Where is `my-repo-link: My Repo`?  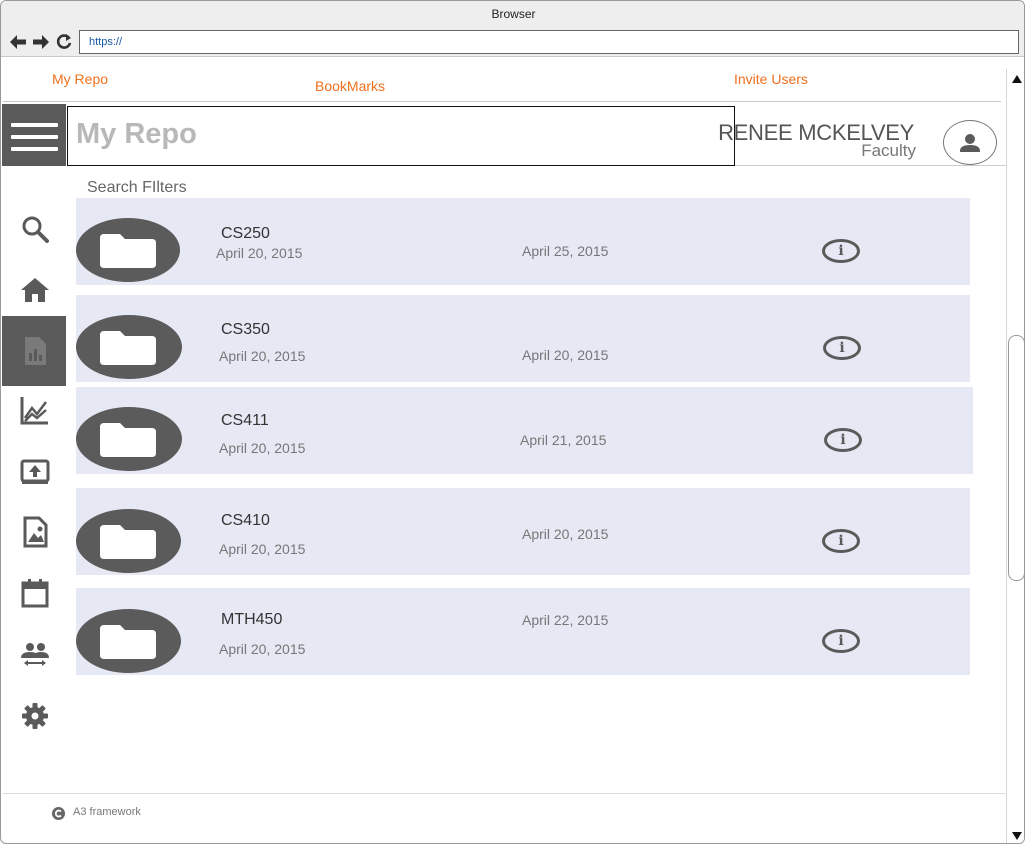
my-repo-link: My Repo is located at coordinates (80, 79).